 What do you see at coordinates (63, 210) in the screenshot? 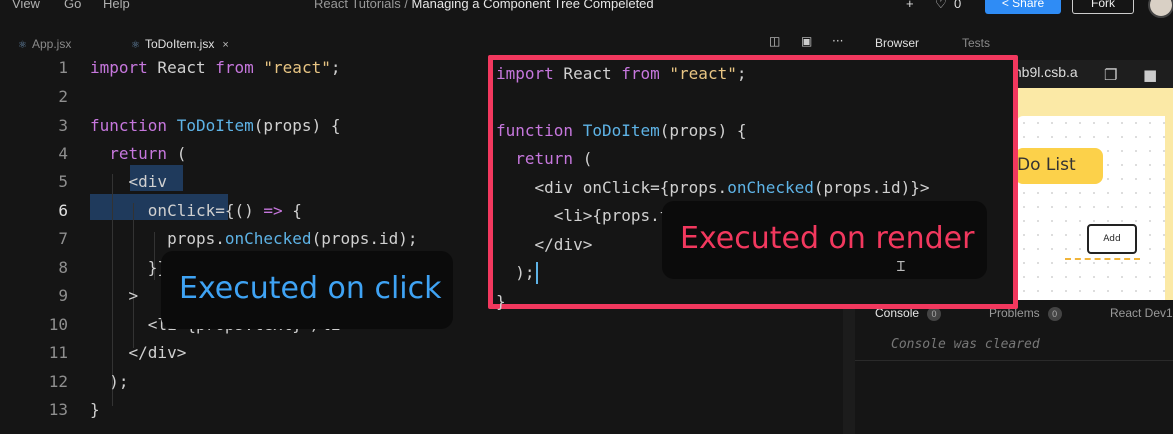
I see `line-number: 6` at bounding box center [63, 210].